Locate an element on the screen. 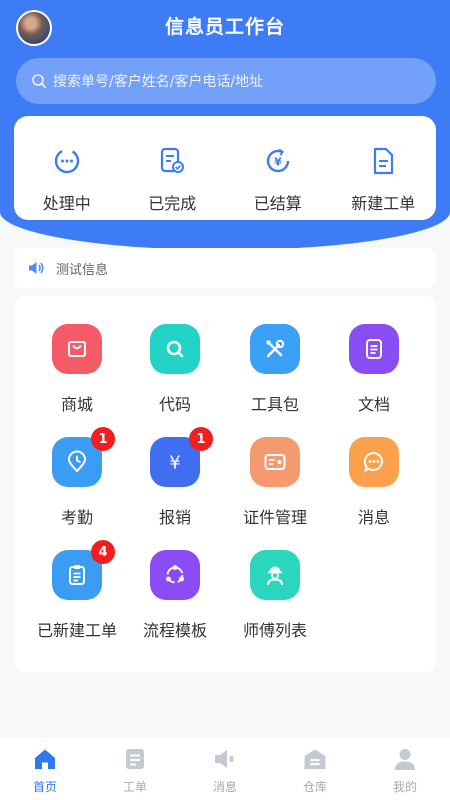 The height and width of the screenshot is (800, 450). status-label: 新建工单 is located at coordinates (383, 203).